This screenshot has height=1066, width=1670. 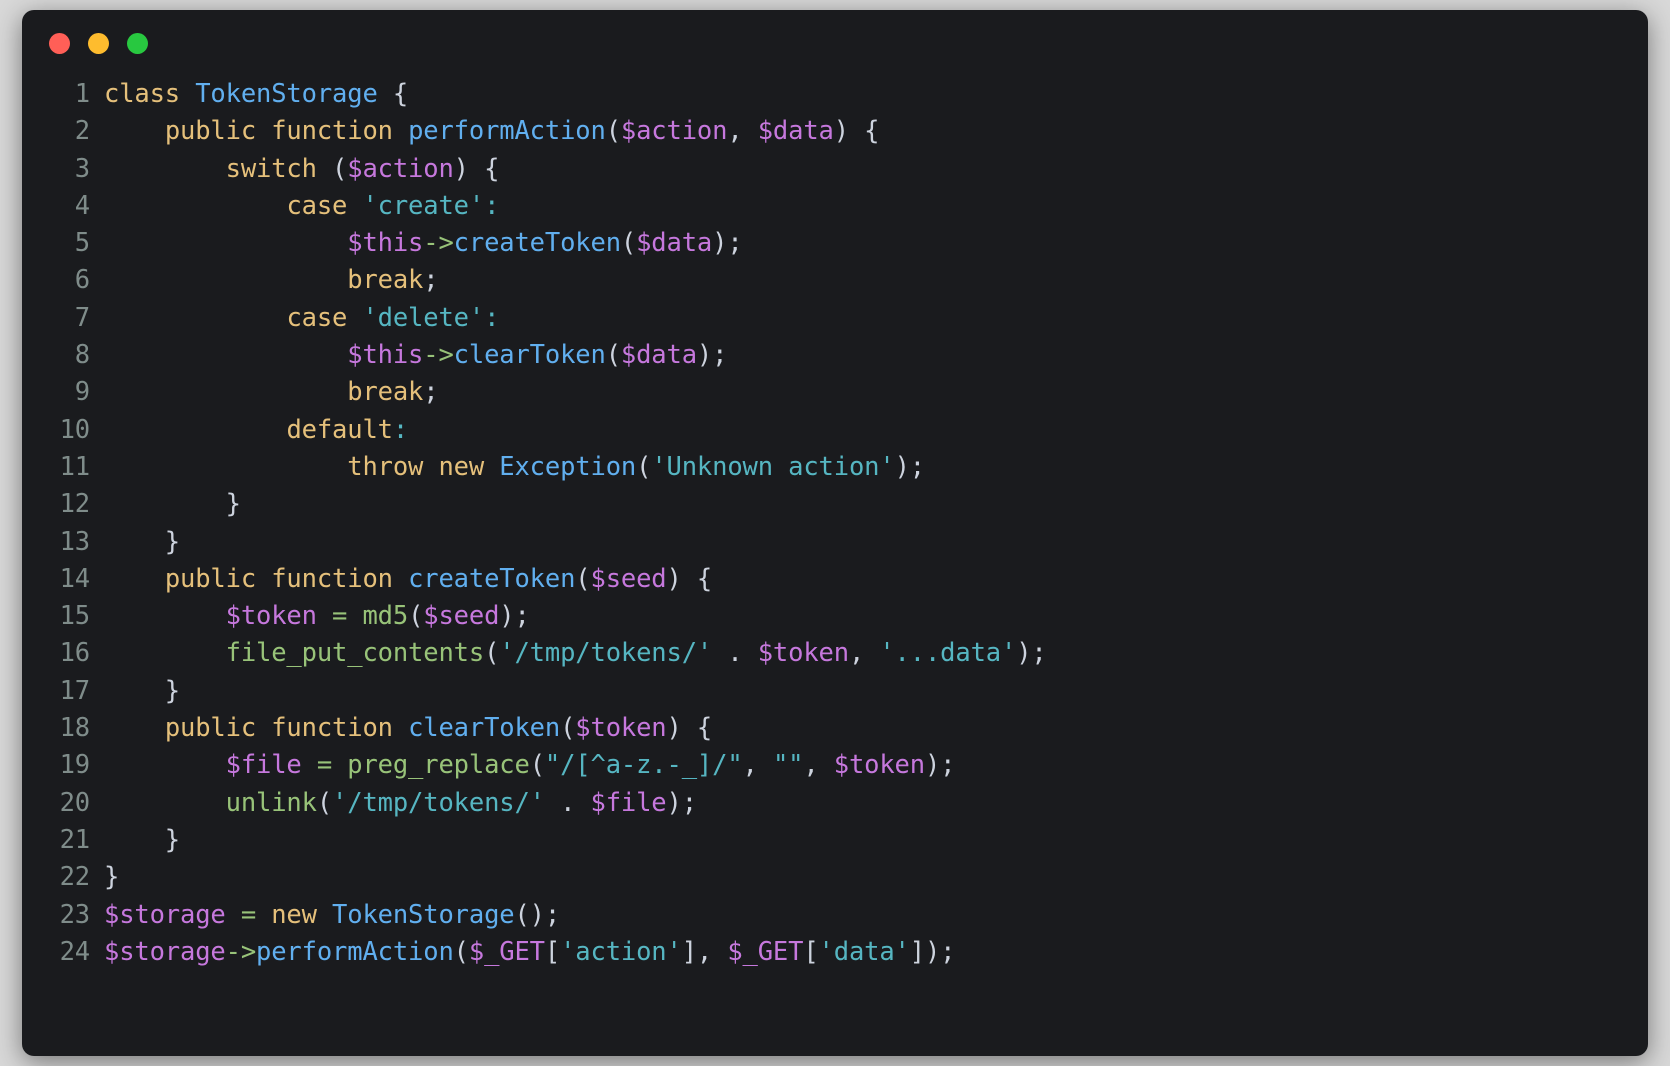 What do you see at coordinates (537, 914) in the screenshot?
I see `code-token: ();` at bounding box center [537, 914].